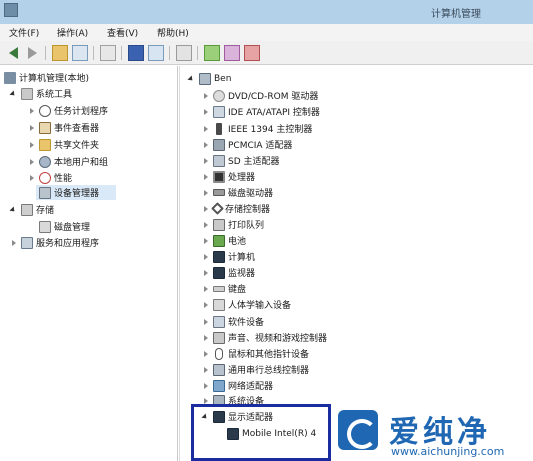 The width and height of the screenshot is (533, 461). I want to click on uninstall-device-icon, so click(232, 53).